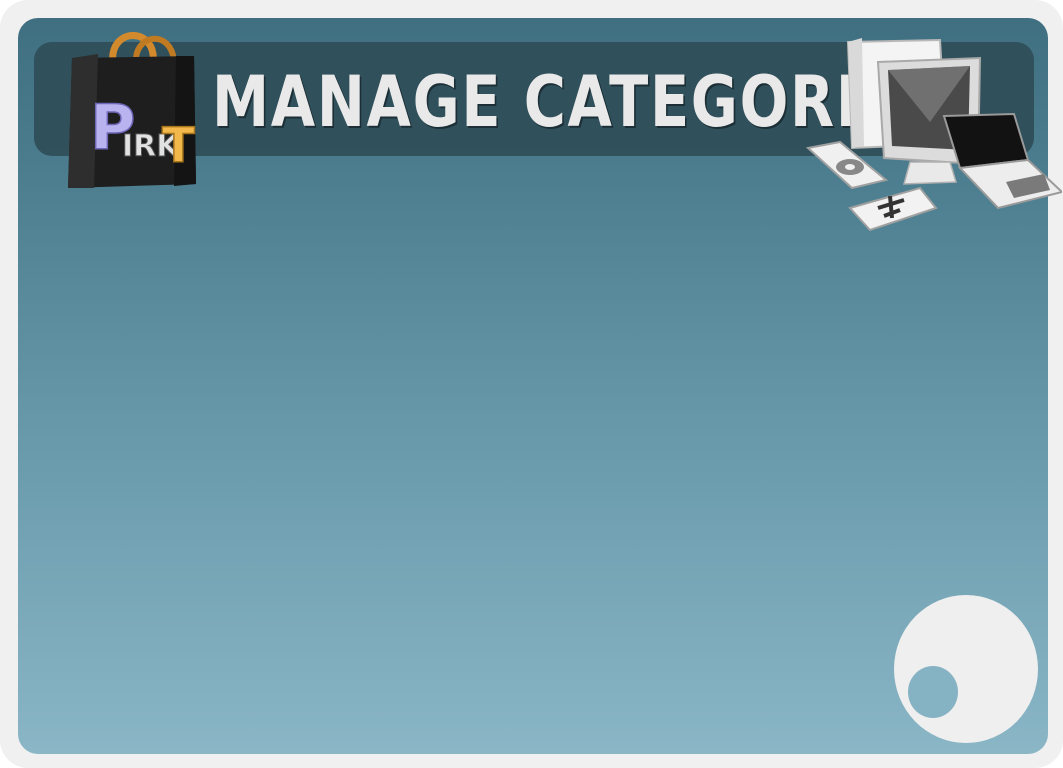 Image resolution: width=1063 pixels, height=768 pixels. Describe the element at coordinates (933, 135) in the screenshot. I see `computer-devices-icon` at that location.